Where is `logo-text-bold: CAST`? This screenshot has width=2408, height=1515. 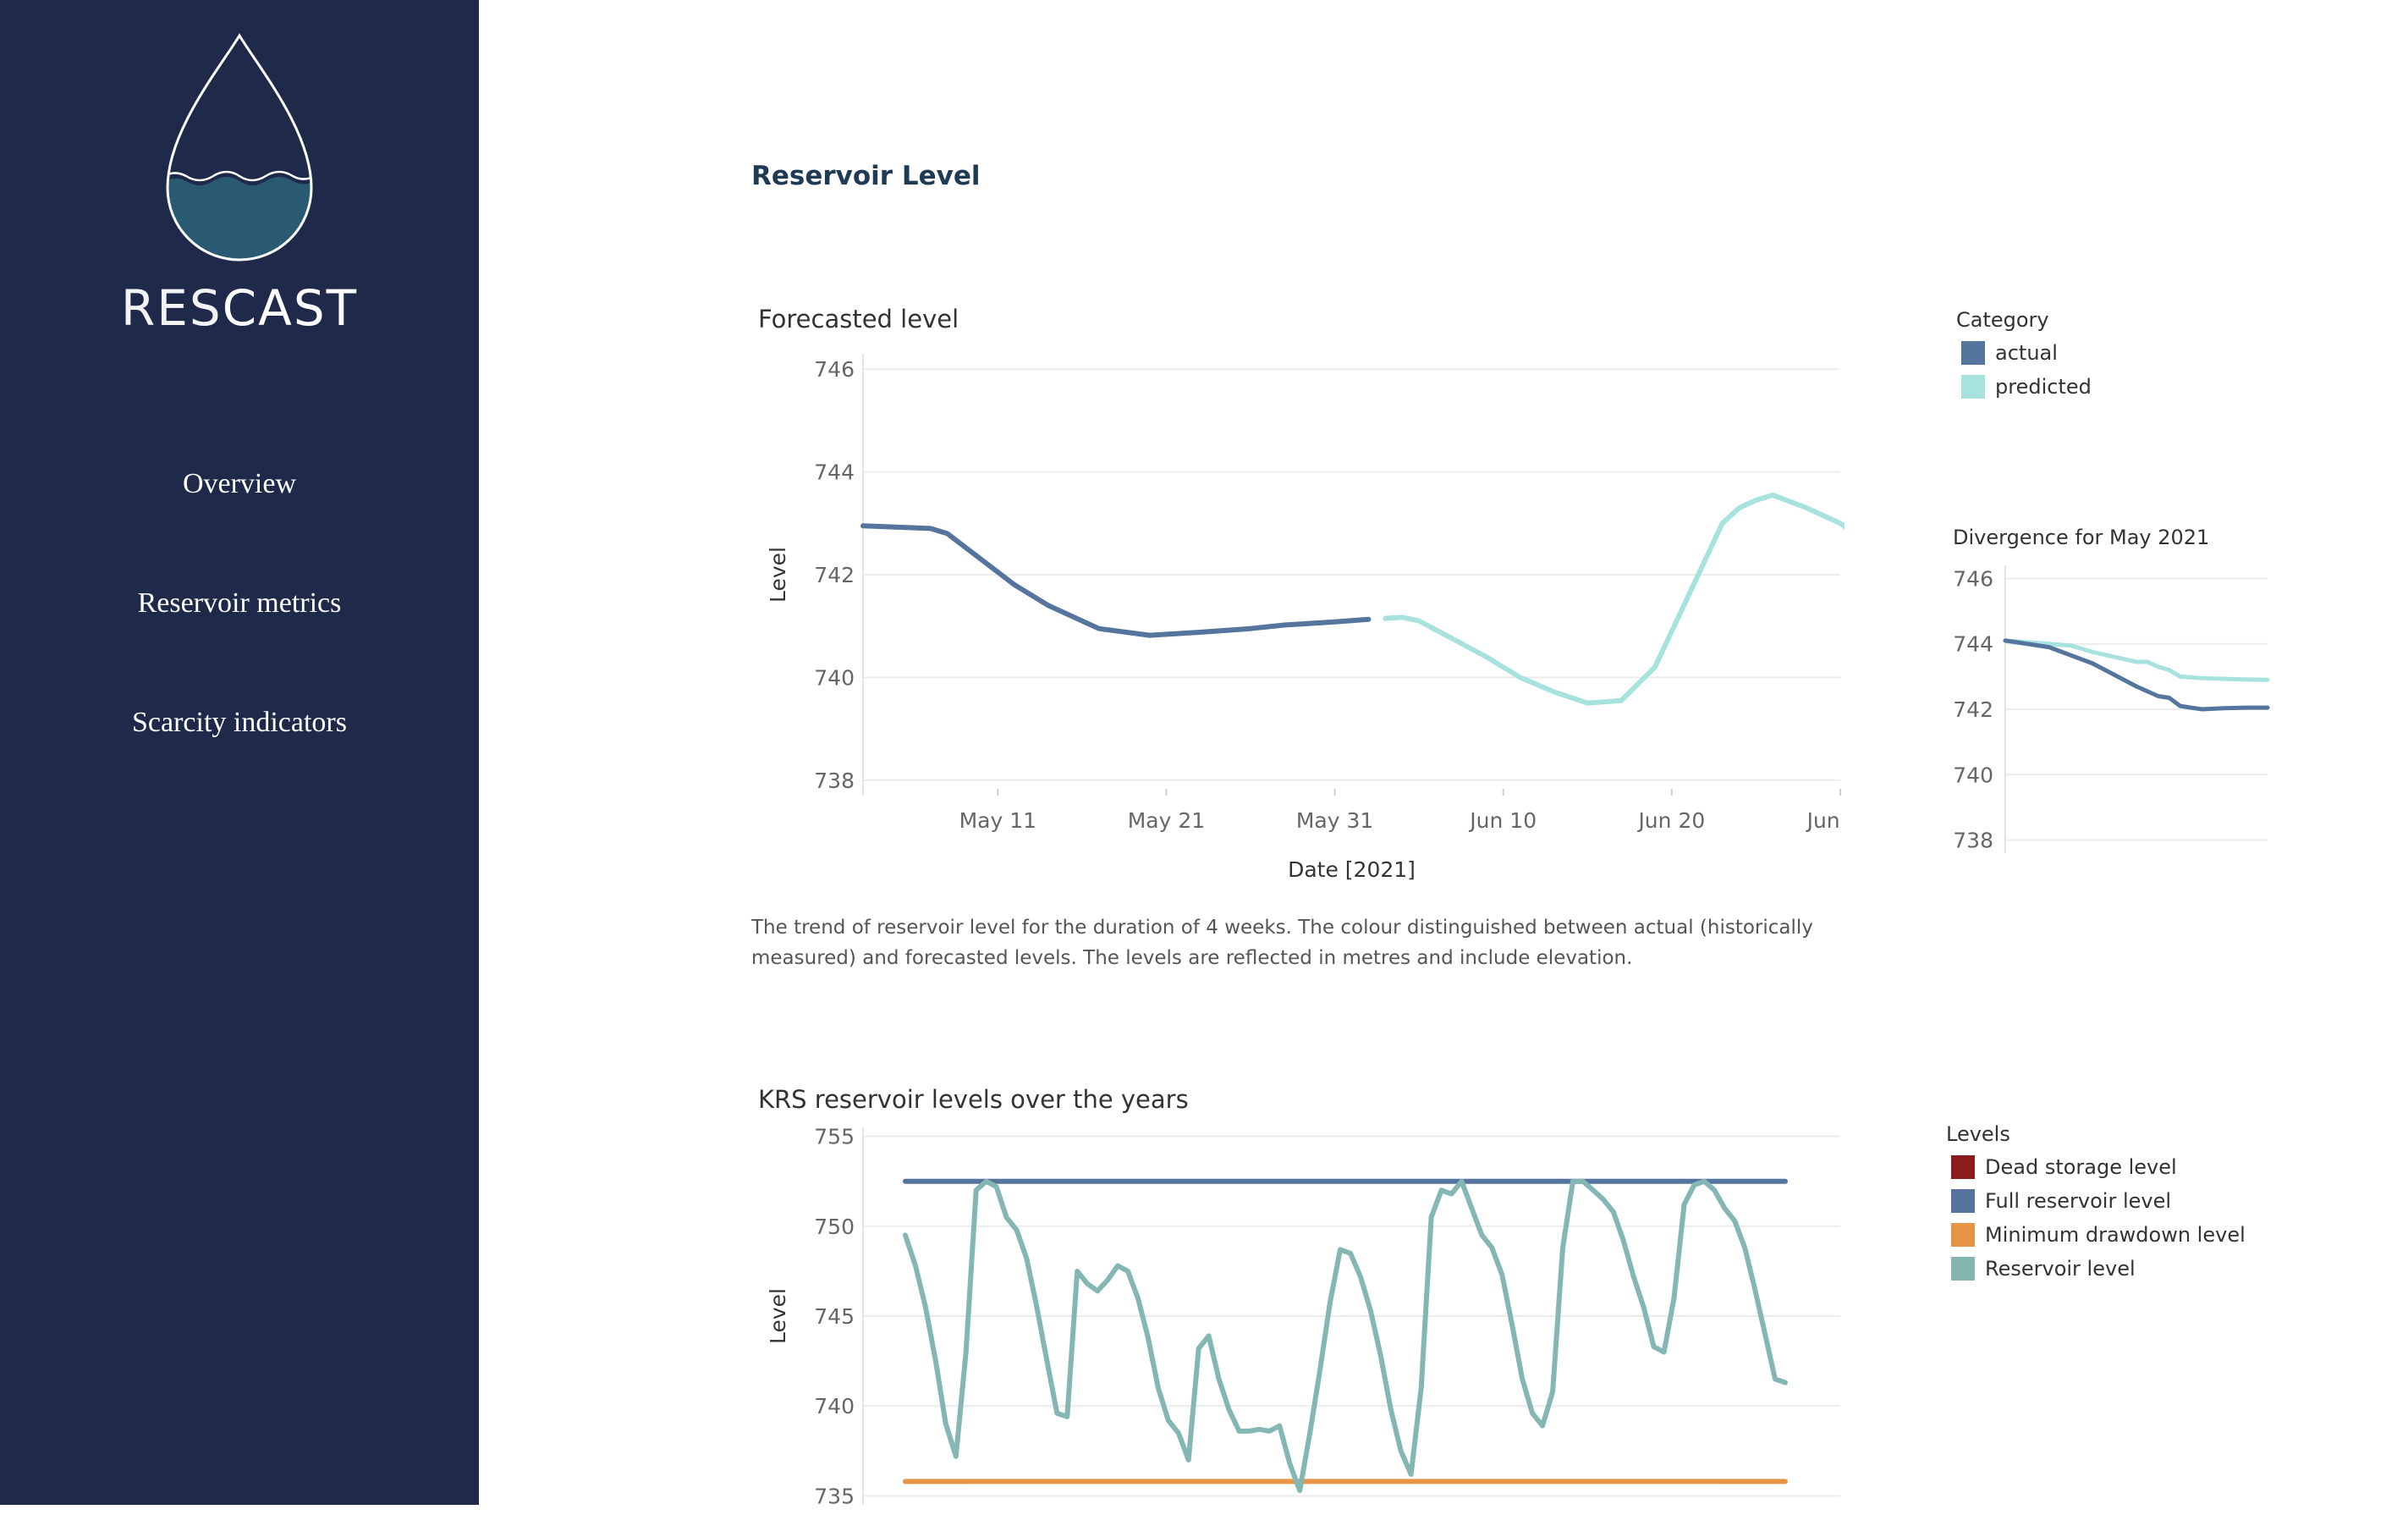 logo-text-bold: CAST is located at coordinates (290, 308).